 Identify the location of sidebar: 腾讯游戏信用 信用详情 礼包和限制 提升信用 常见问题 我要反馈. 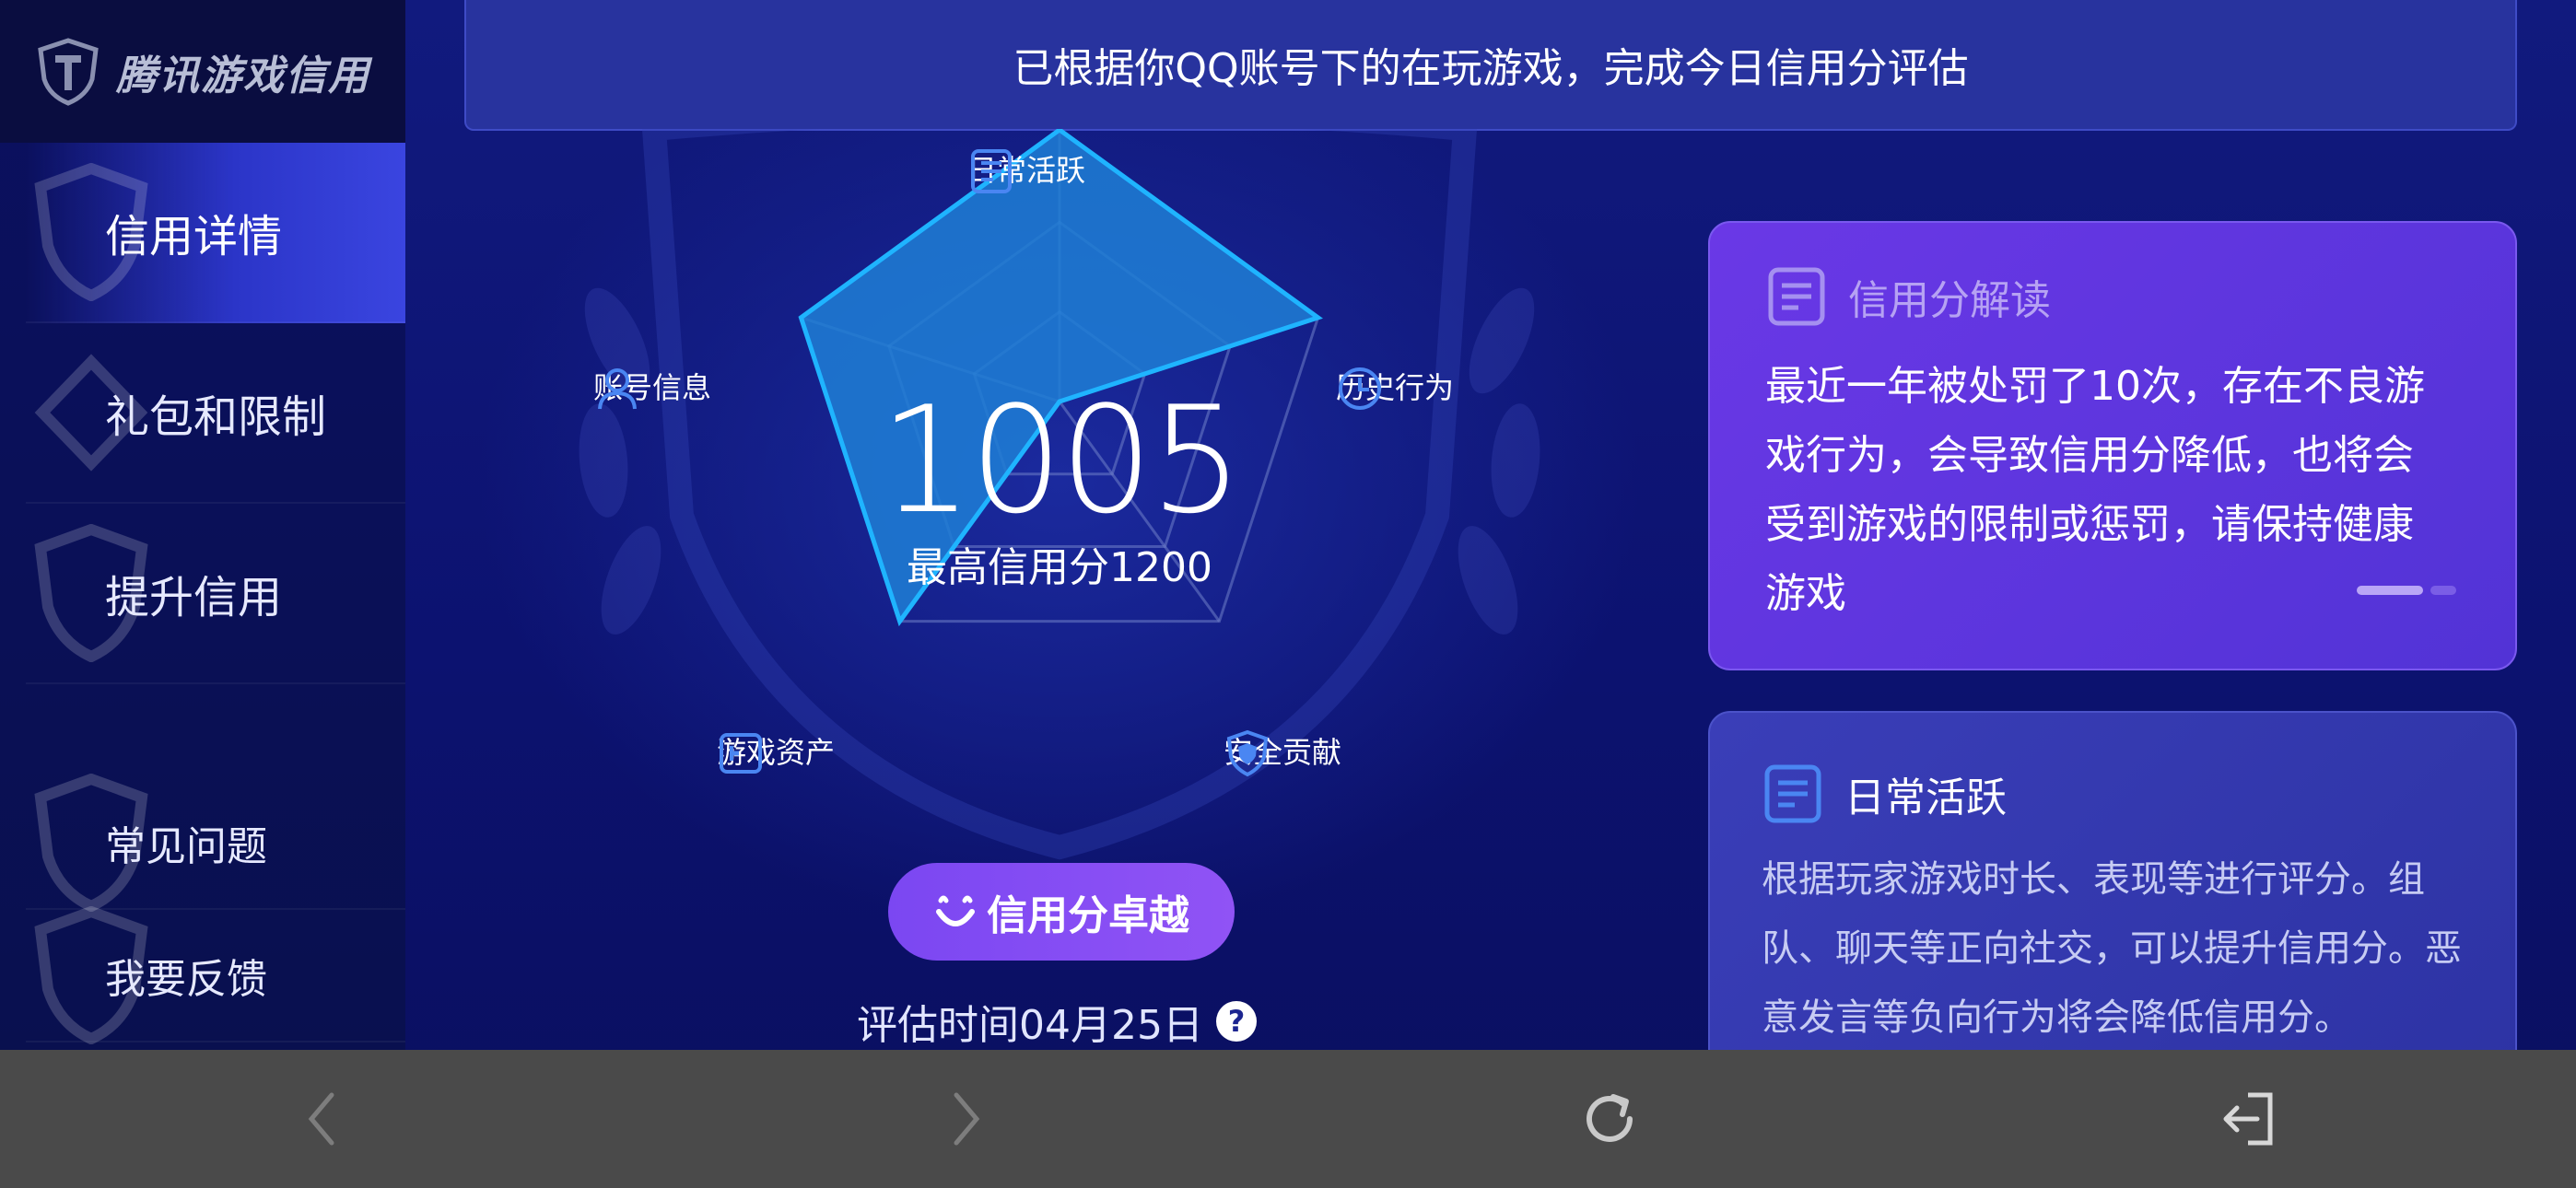
(202, 525).